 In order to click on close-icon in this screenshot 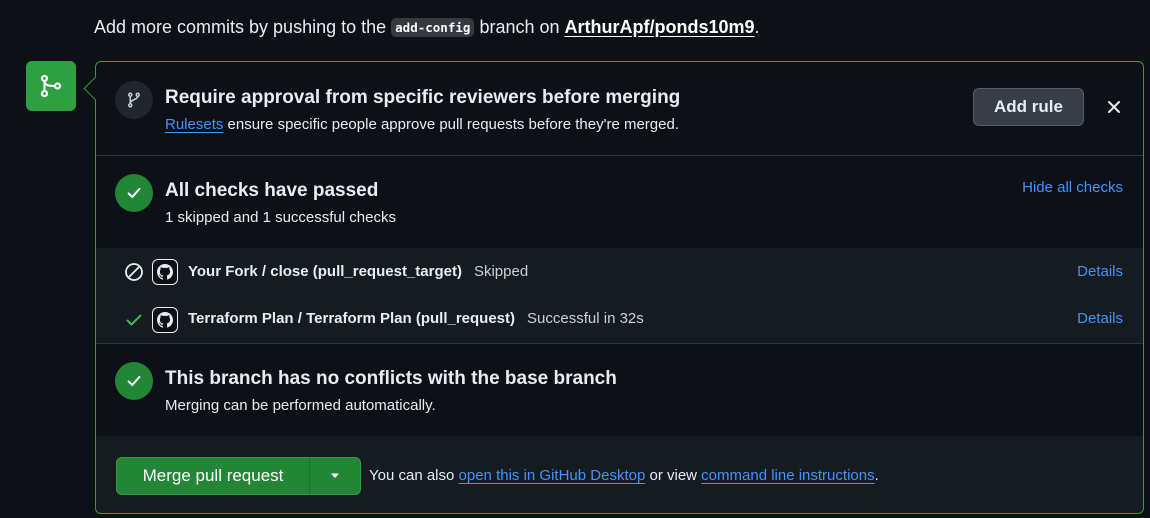, I will do `click(1114, 107)`.